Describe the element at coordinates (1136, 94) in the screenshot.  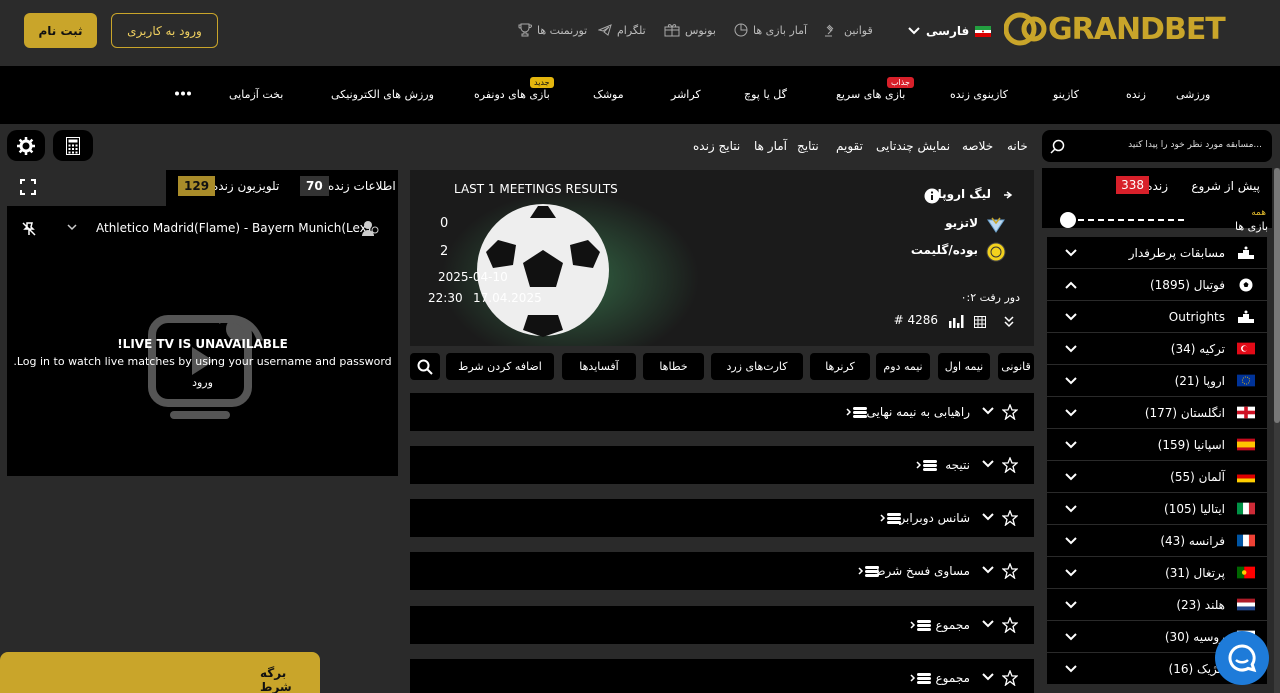
I see `category-live: زنده` at that location.